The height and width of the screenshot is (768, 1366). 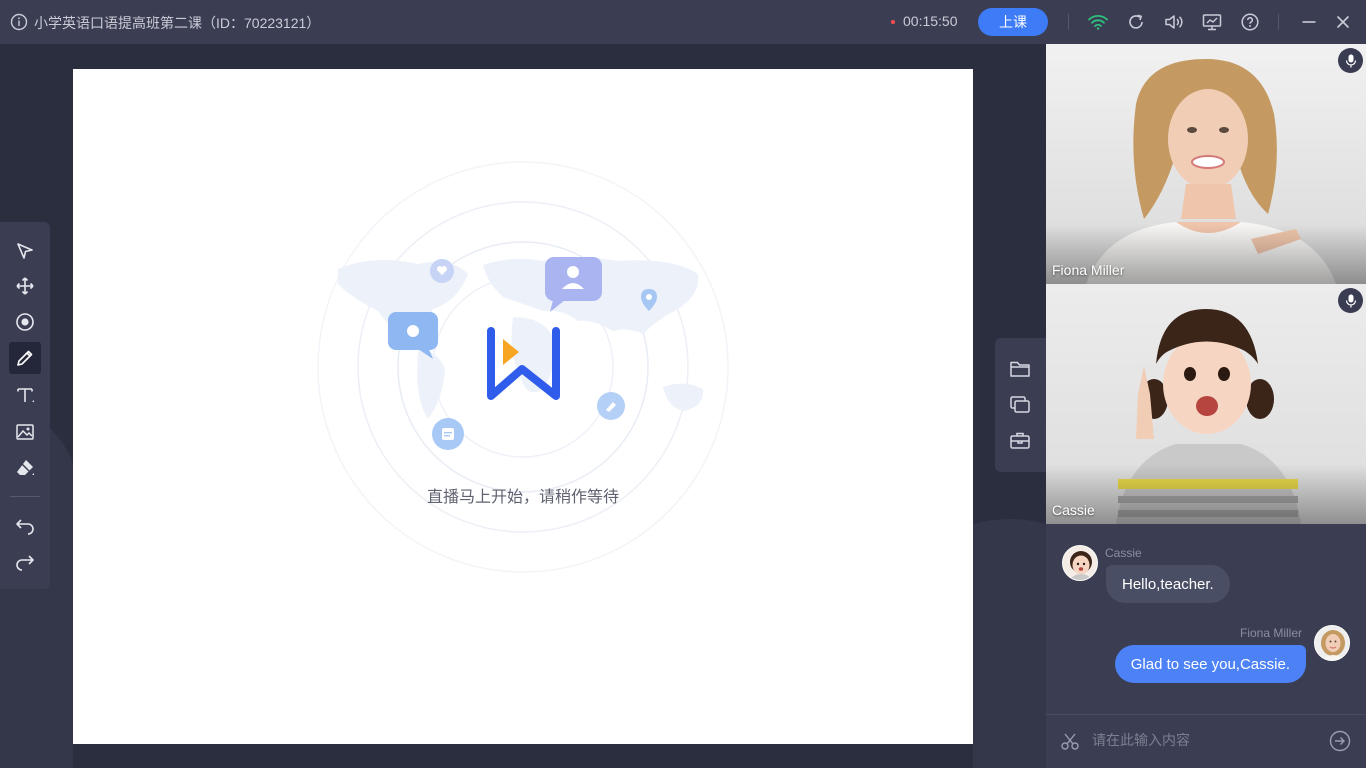 I want to click on drawing-toolbar, so click(x=25, y=405).